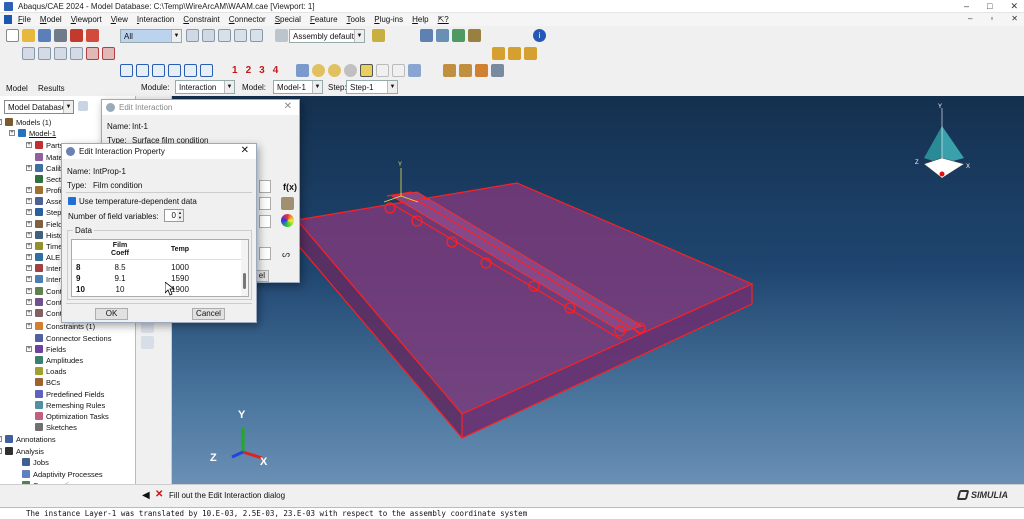 The width and height of the screenshot is (1024, 519). What do you see at coordinates (83, 106) in the screenshot?
I see `tree-filter-icon` at bounding box center [83, 106].